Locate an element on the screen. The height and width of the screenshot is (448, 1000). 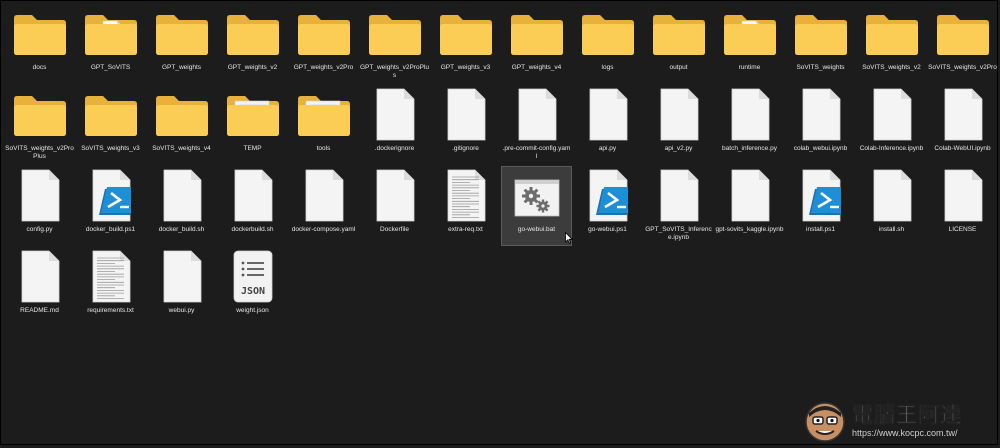
text-file-icon is located at coordinates (111, 276).